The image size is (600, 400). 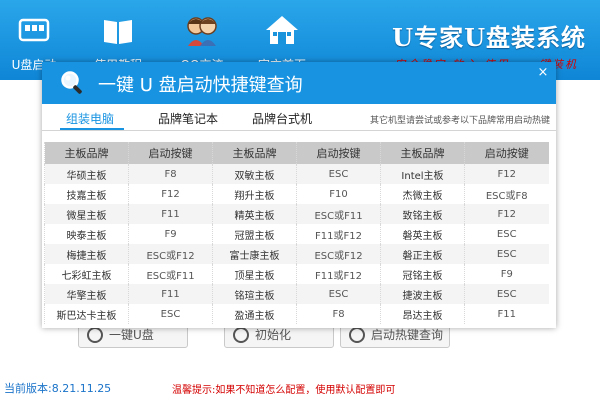 What do you see at coordinates (489, 37) in the screenshot?
I see `app-brand-title: U专家U盘装系统` at bounding box center [489, 37].